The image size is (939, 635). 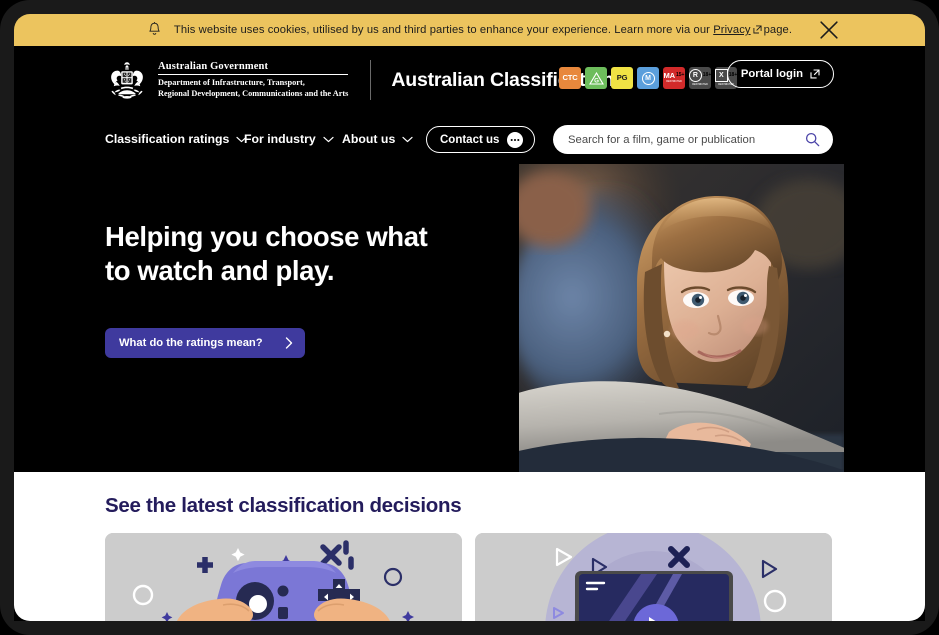 I want to click on search-icon, so click(x=812, y=139).